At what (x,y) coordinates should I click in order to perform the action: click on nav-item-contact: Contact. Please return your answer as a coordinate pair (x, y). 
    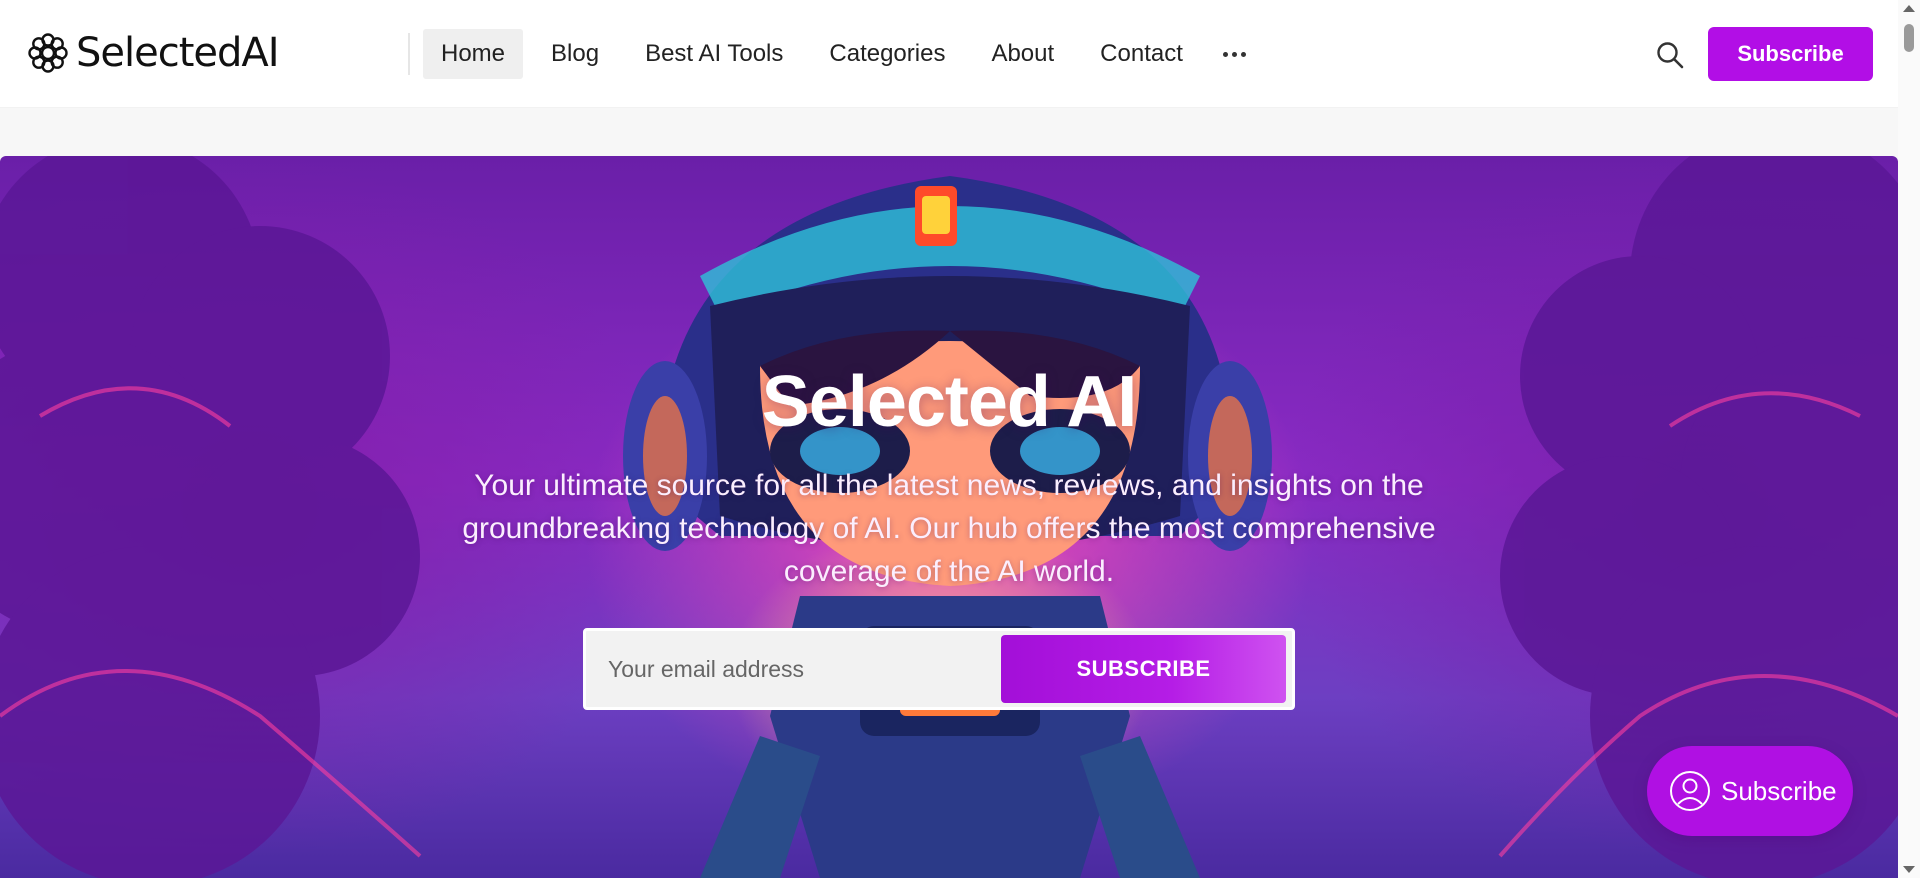
    Looking at the image, I should click on (1141, 54).